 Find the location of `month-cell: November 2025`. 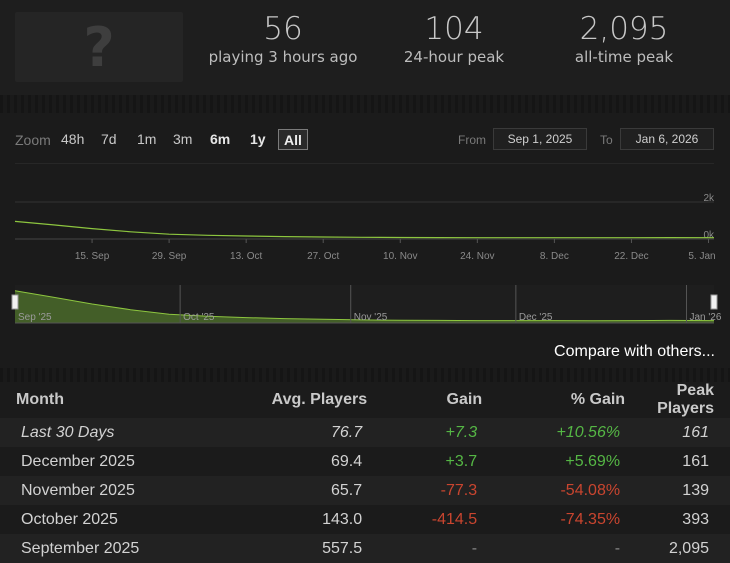

month-cell: November 2025 is located at coordinates (106, 490).